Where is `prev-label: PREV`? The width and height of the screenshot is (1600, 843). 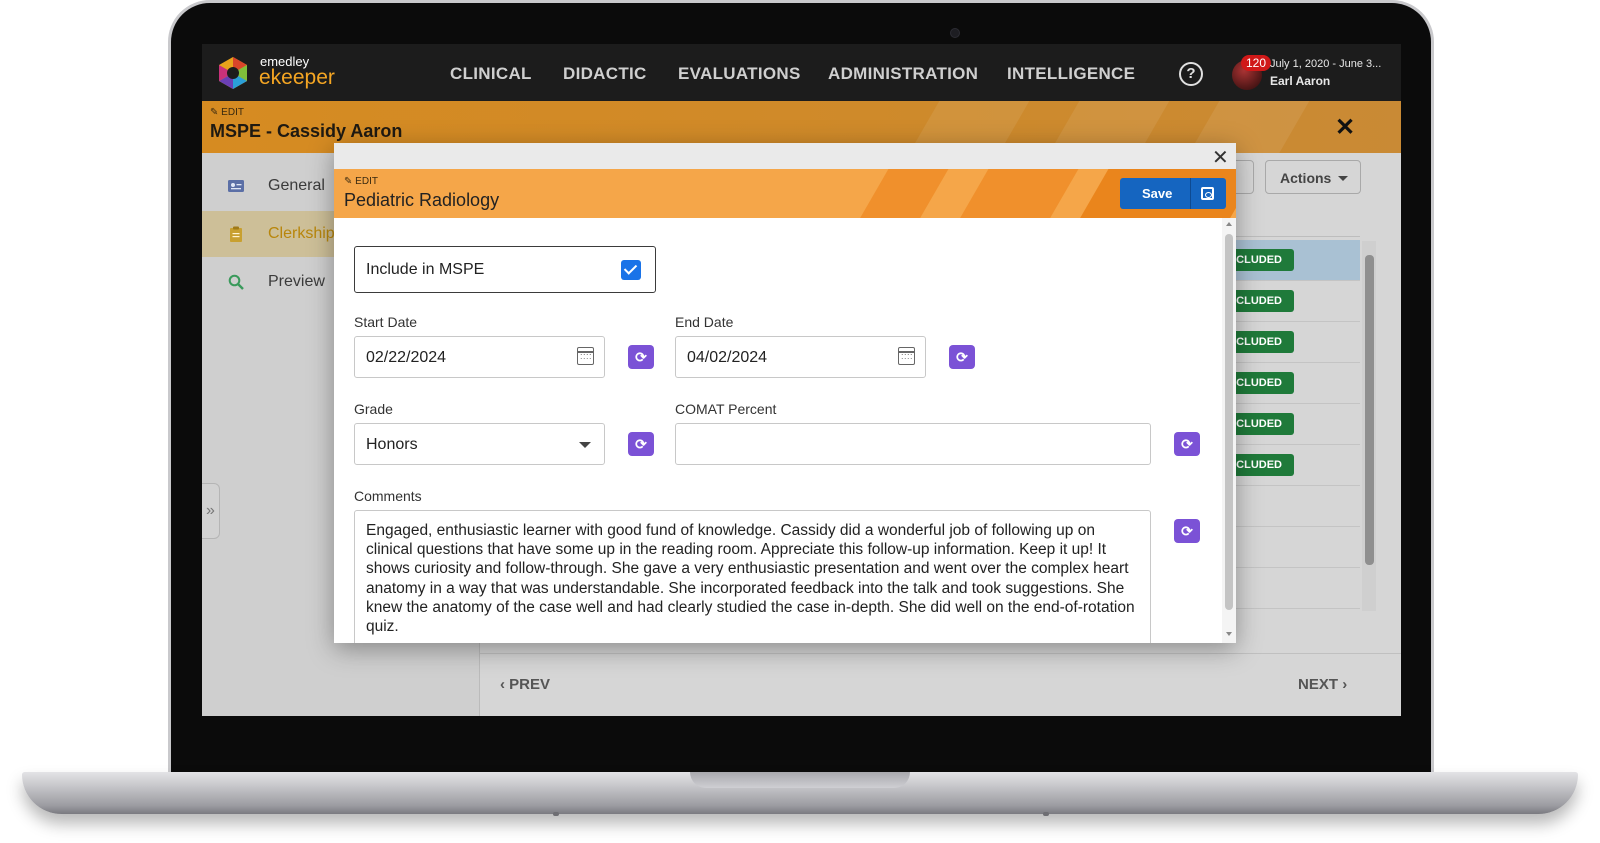
prev-label: PREV is located at coordinates (530, 684).